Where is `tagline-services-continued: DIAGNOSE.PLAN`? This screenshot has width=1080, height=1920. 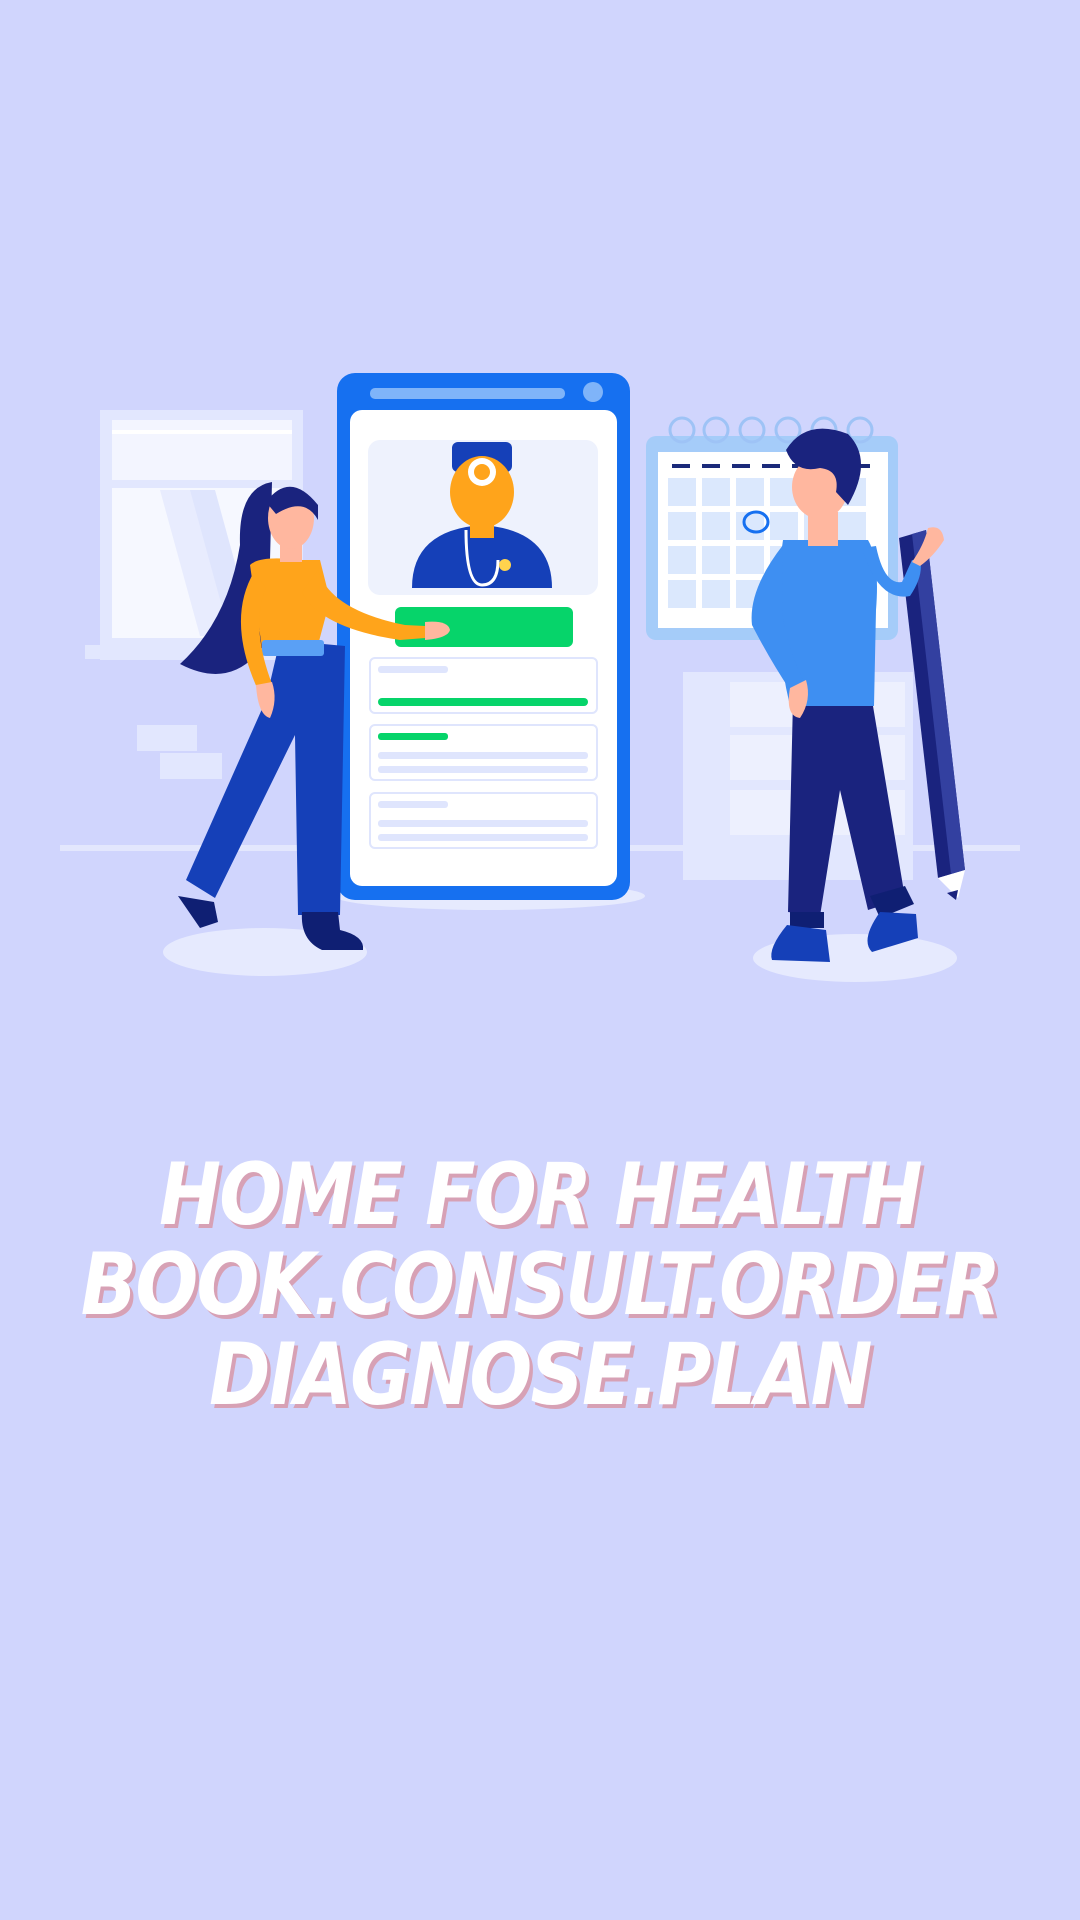
tagline-services-continued: DIAGNOSE.PLAN is located at coordinates (540, 1375).